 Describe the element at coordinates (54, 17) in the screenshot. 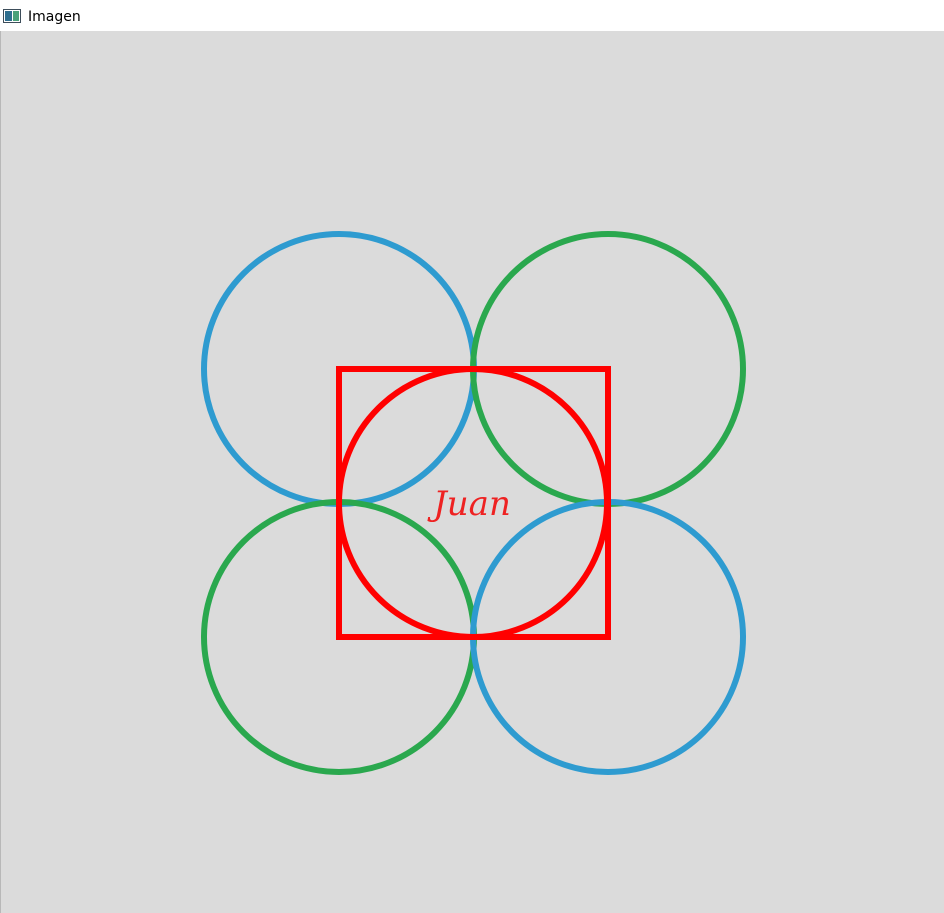

I see `window-title: Imagen` at that location.